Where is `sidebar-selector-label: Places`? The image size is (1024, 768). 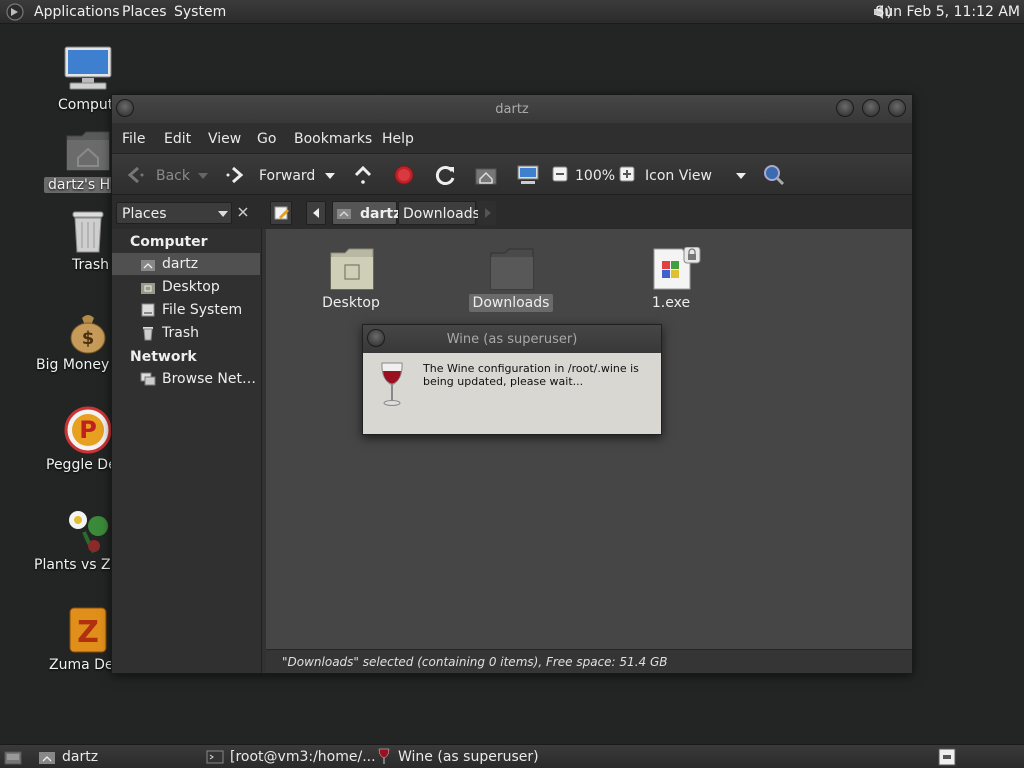 sidebar-selector-label: Places is located at coordinates (144, 214).